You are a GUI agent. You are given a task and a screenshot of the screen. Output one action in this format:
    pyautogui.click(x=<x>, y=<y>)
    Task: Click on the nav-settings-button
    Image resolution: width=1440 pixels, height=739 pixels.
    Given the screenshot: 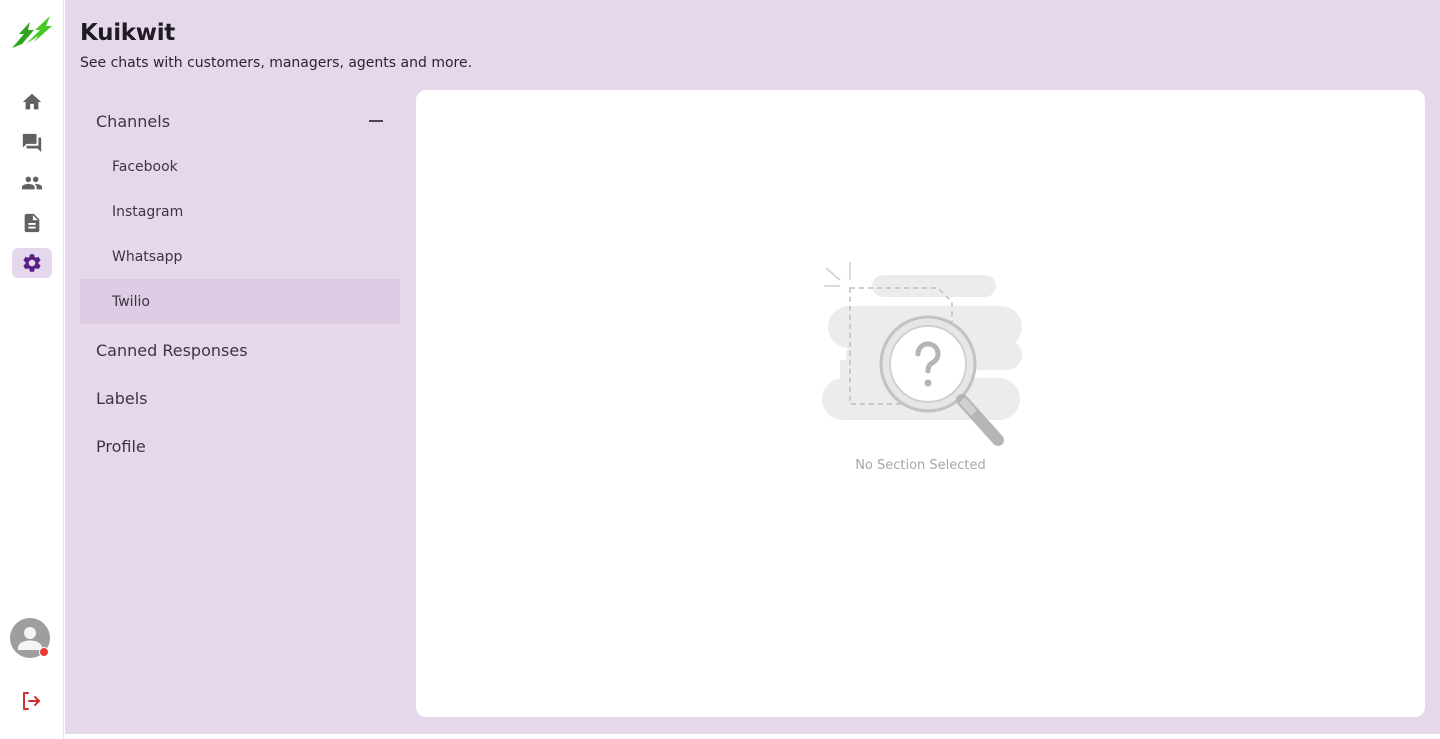 What is the action you would take?
    pyautogui.click(x=32, y=263)
    